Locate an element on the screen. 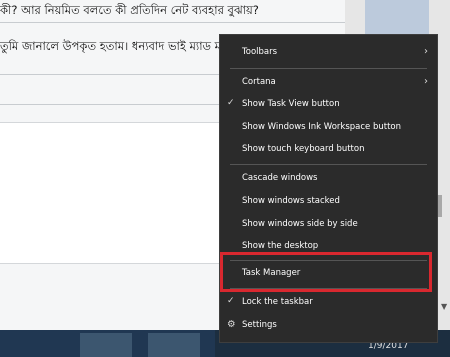  menu-item-side-by-side: Show windows side by side is located at coordinates (328, 226).